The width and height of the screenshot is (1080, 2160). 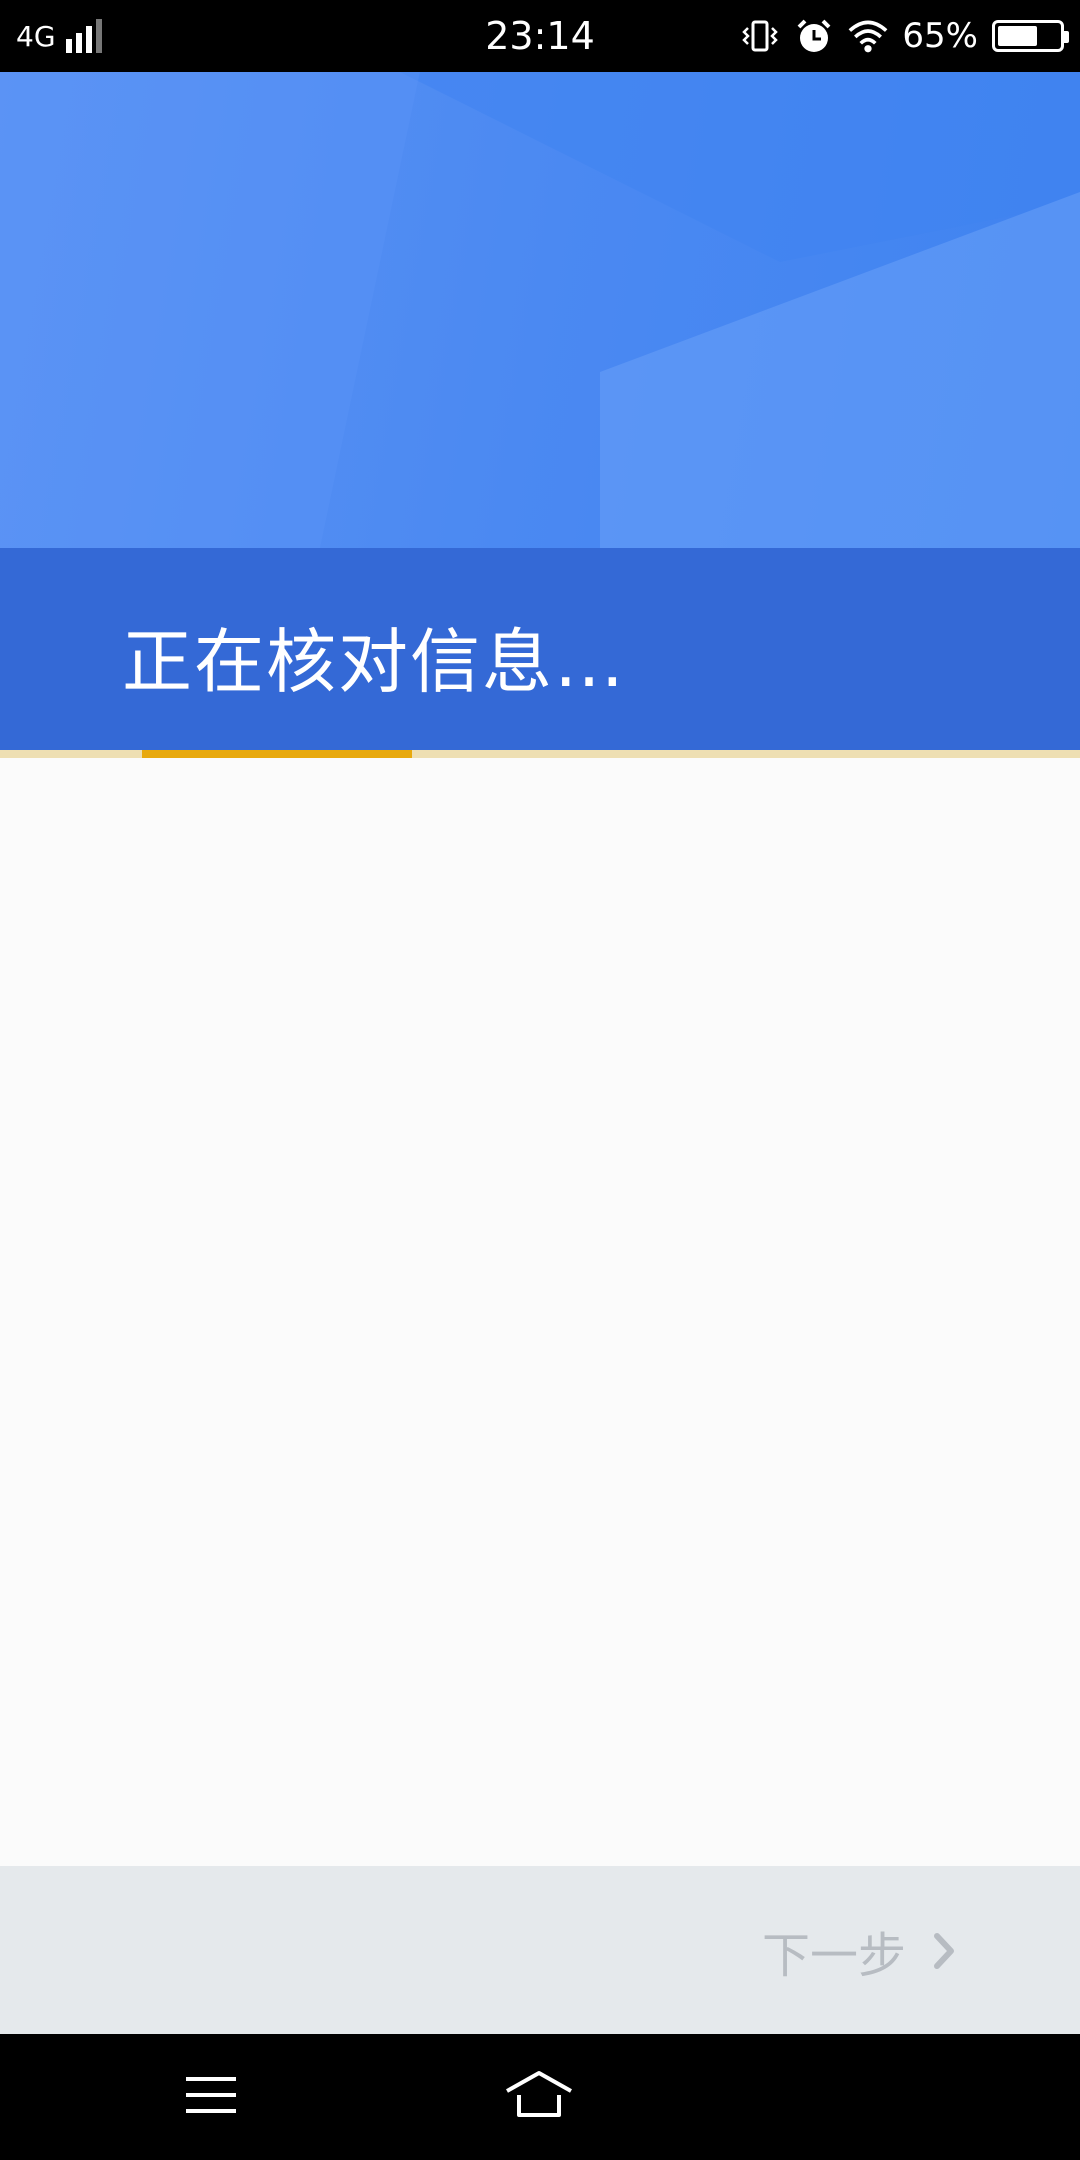 I want to click on home-button, so click(x=539, y=2097).